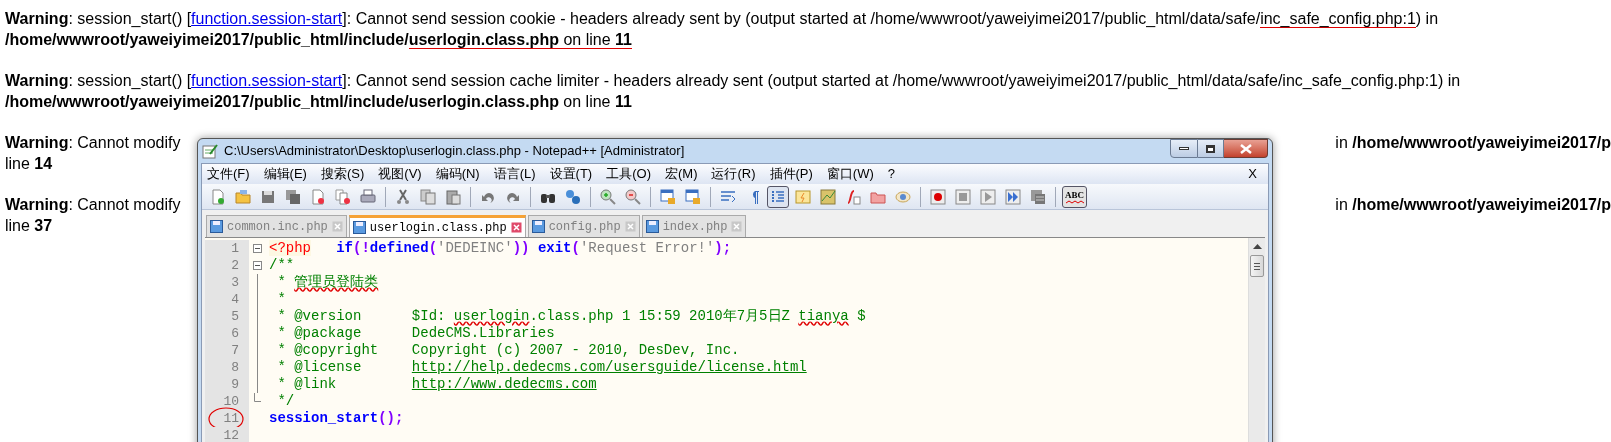  I want to click on close-button, so click(1246, 148).